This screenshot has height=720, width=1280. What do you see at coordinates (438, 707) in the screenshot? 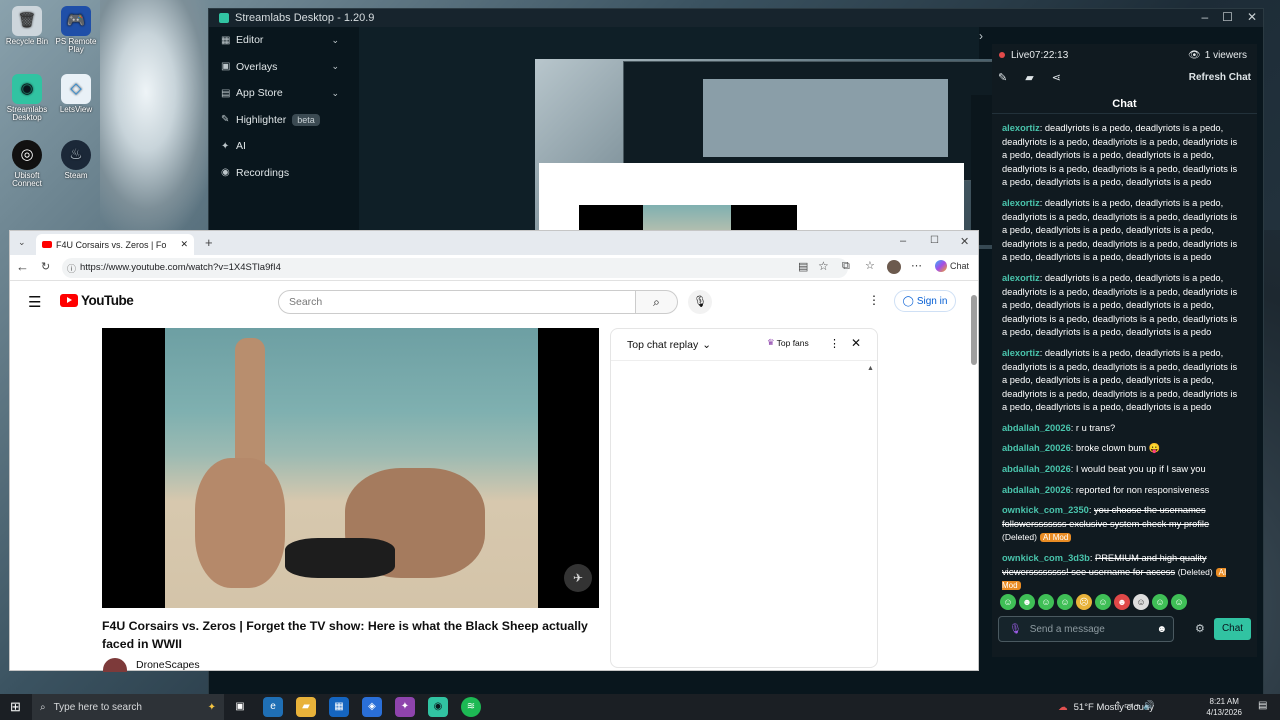
I see `streamlabs-taskbar-icon: ◉` at bounding box center [438, 707].